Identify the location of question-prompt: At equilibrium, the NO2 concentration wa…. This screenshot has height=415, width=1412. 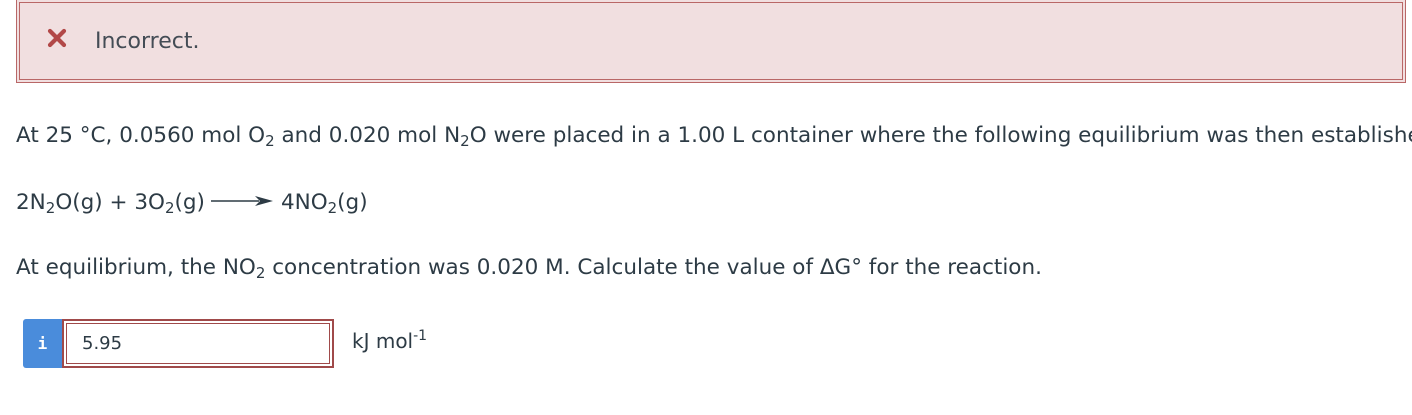
(529, 268).